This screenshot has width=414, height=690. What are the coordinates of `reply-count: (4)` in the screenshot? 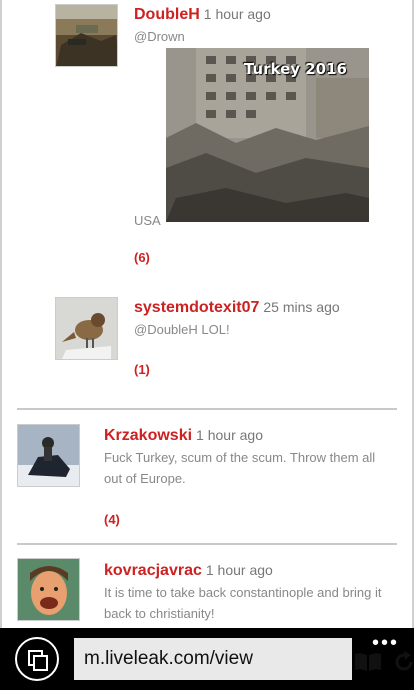 It's located at (112, 519).